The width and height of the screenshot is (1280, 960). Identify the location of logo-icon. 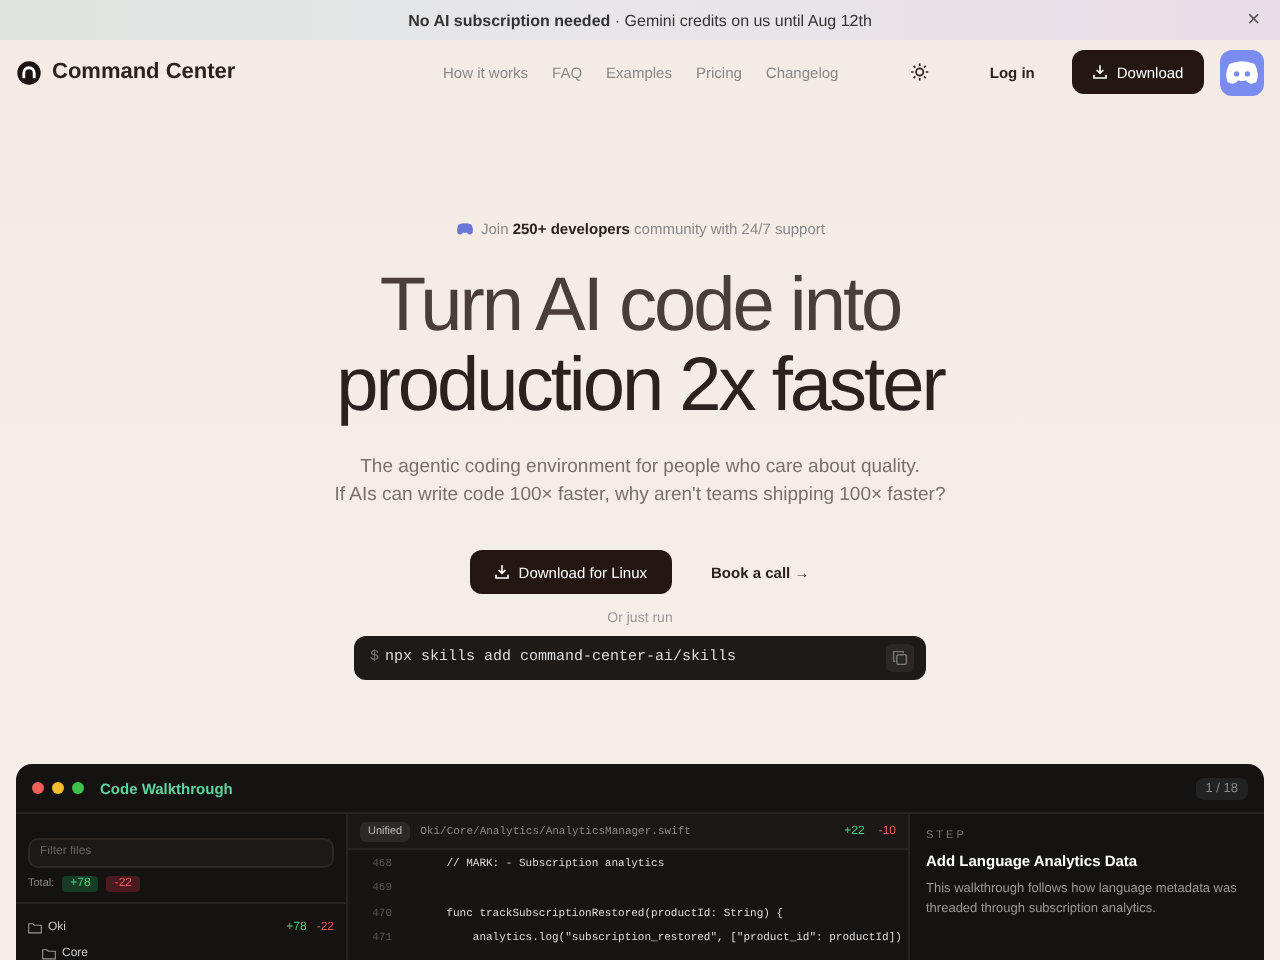
(29, 72).